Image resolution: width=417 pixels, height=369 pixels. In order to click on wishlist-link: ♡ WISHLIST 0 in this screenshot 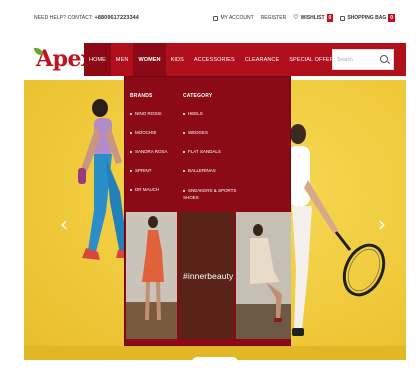, I will do `click(313, 18)`.